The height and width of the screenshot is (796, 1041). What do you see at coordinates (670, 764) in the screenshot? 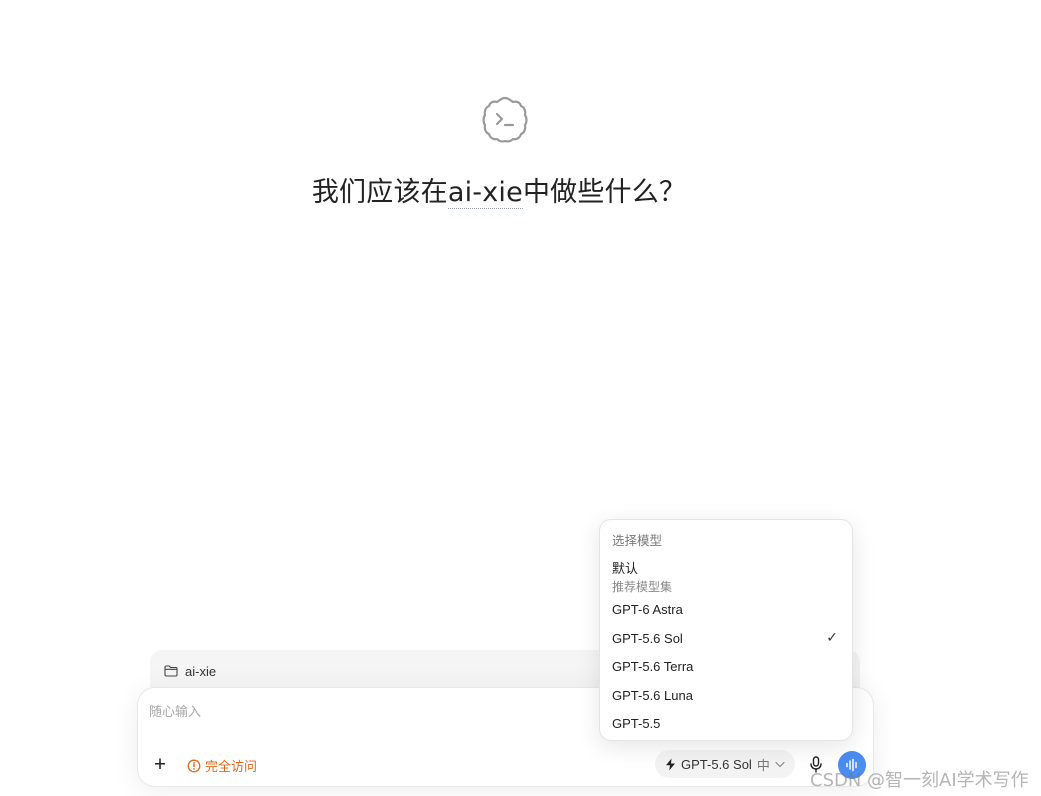
I see `lightning-icon` at bounding box center [670, 764].